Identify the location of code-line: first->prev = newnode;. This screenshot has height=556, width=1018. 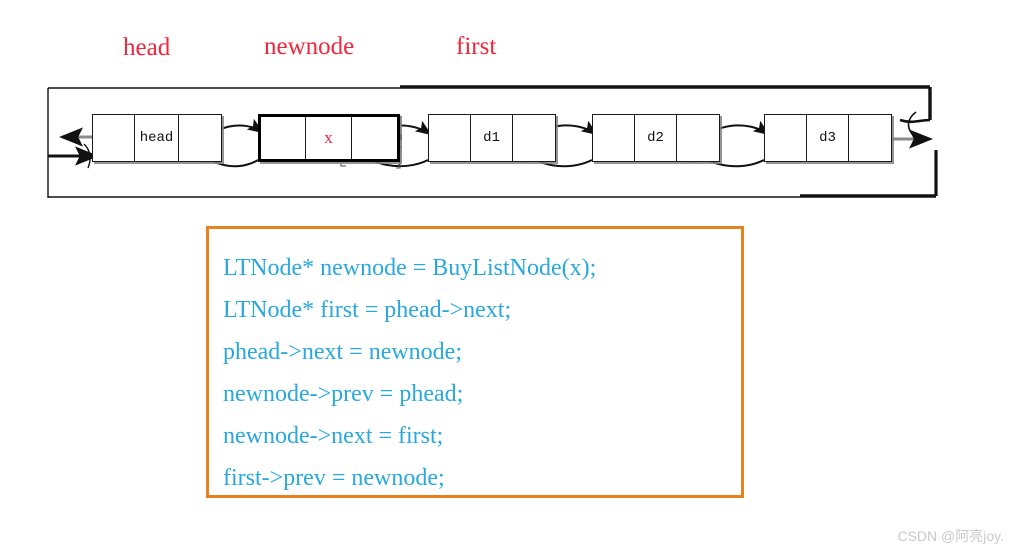
(334, 478).